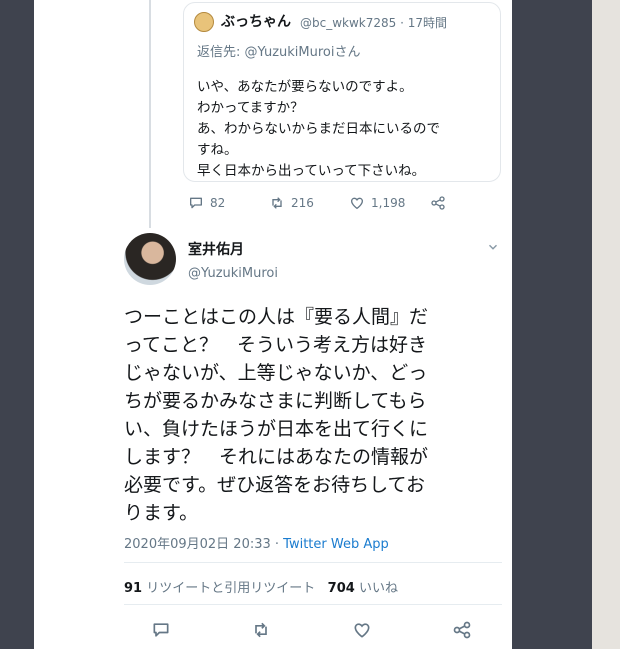  What do you see at coordinates (256, 21) in the screenshot?
I see `quoted-name: ぶっちゃん` at bounding box center [256, 21].